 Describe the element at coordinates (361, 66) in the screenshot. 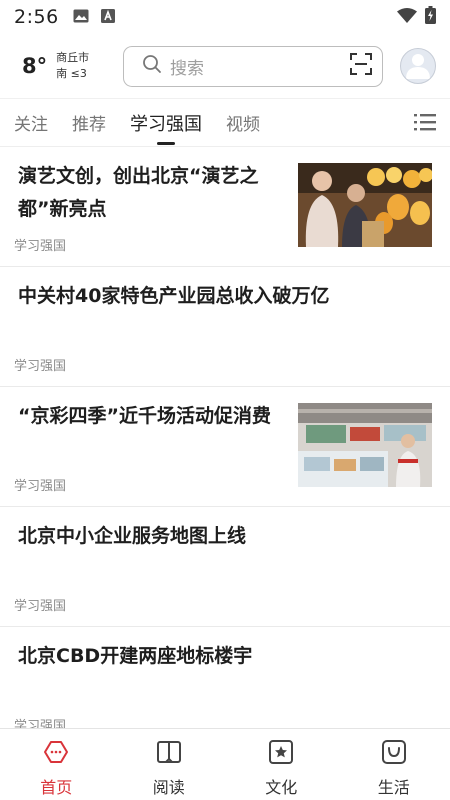

I see `scan-icon` at that location.